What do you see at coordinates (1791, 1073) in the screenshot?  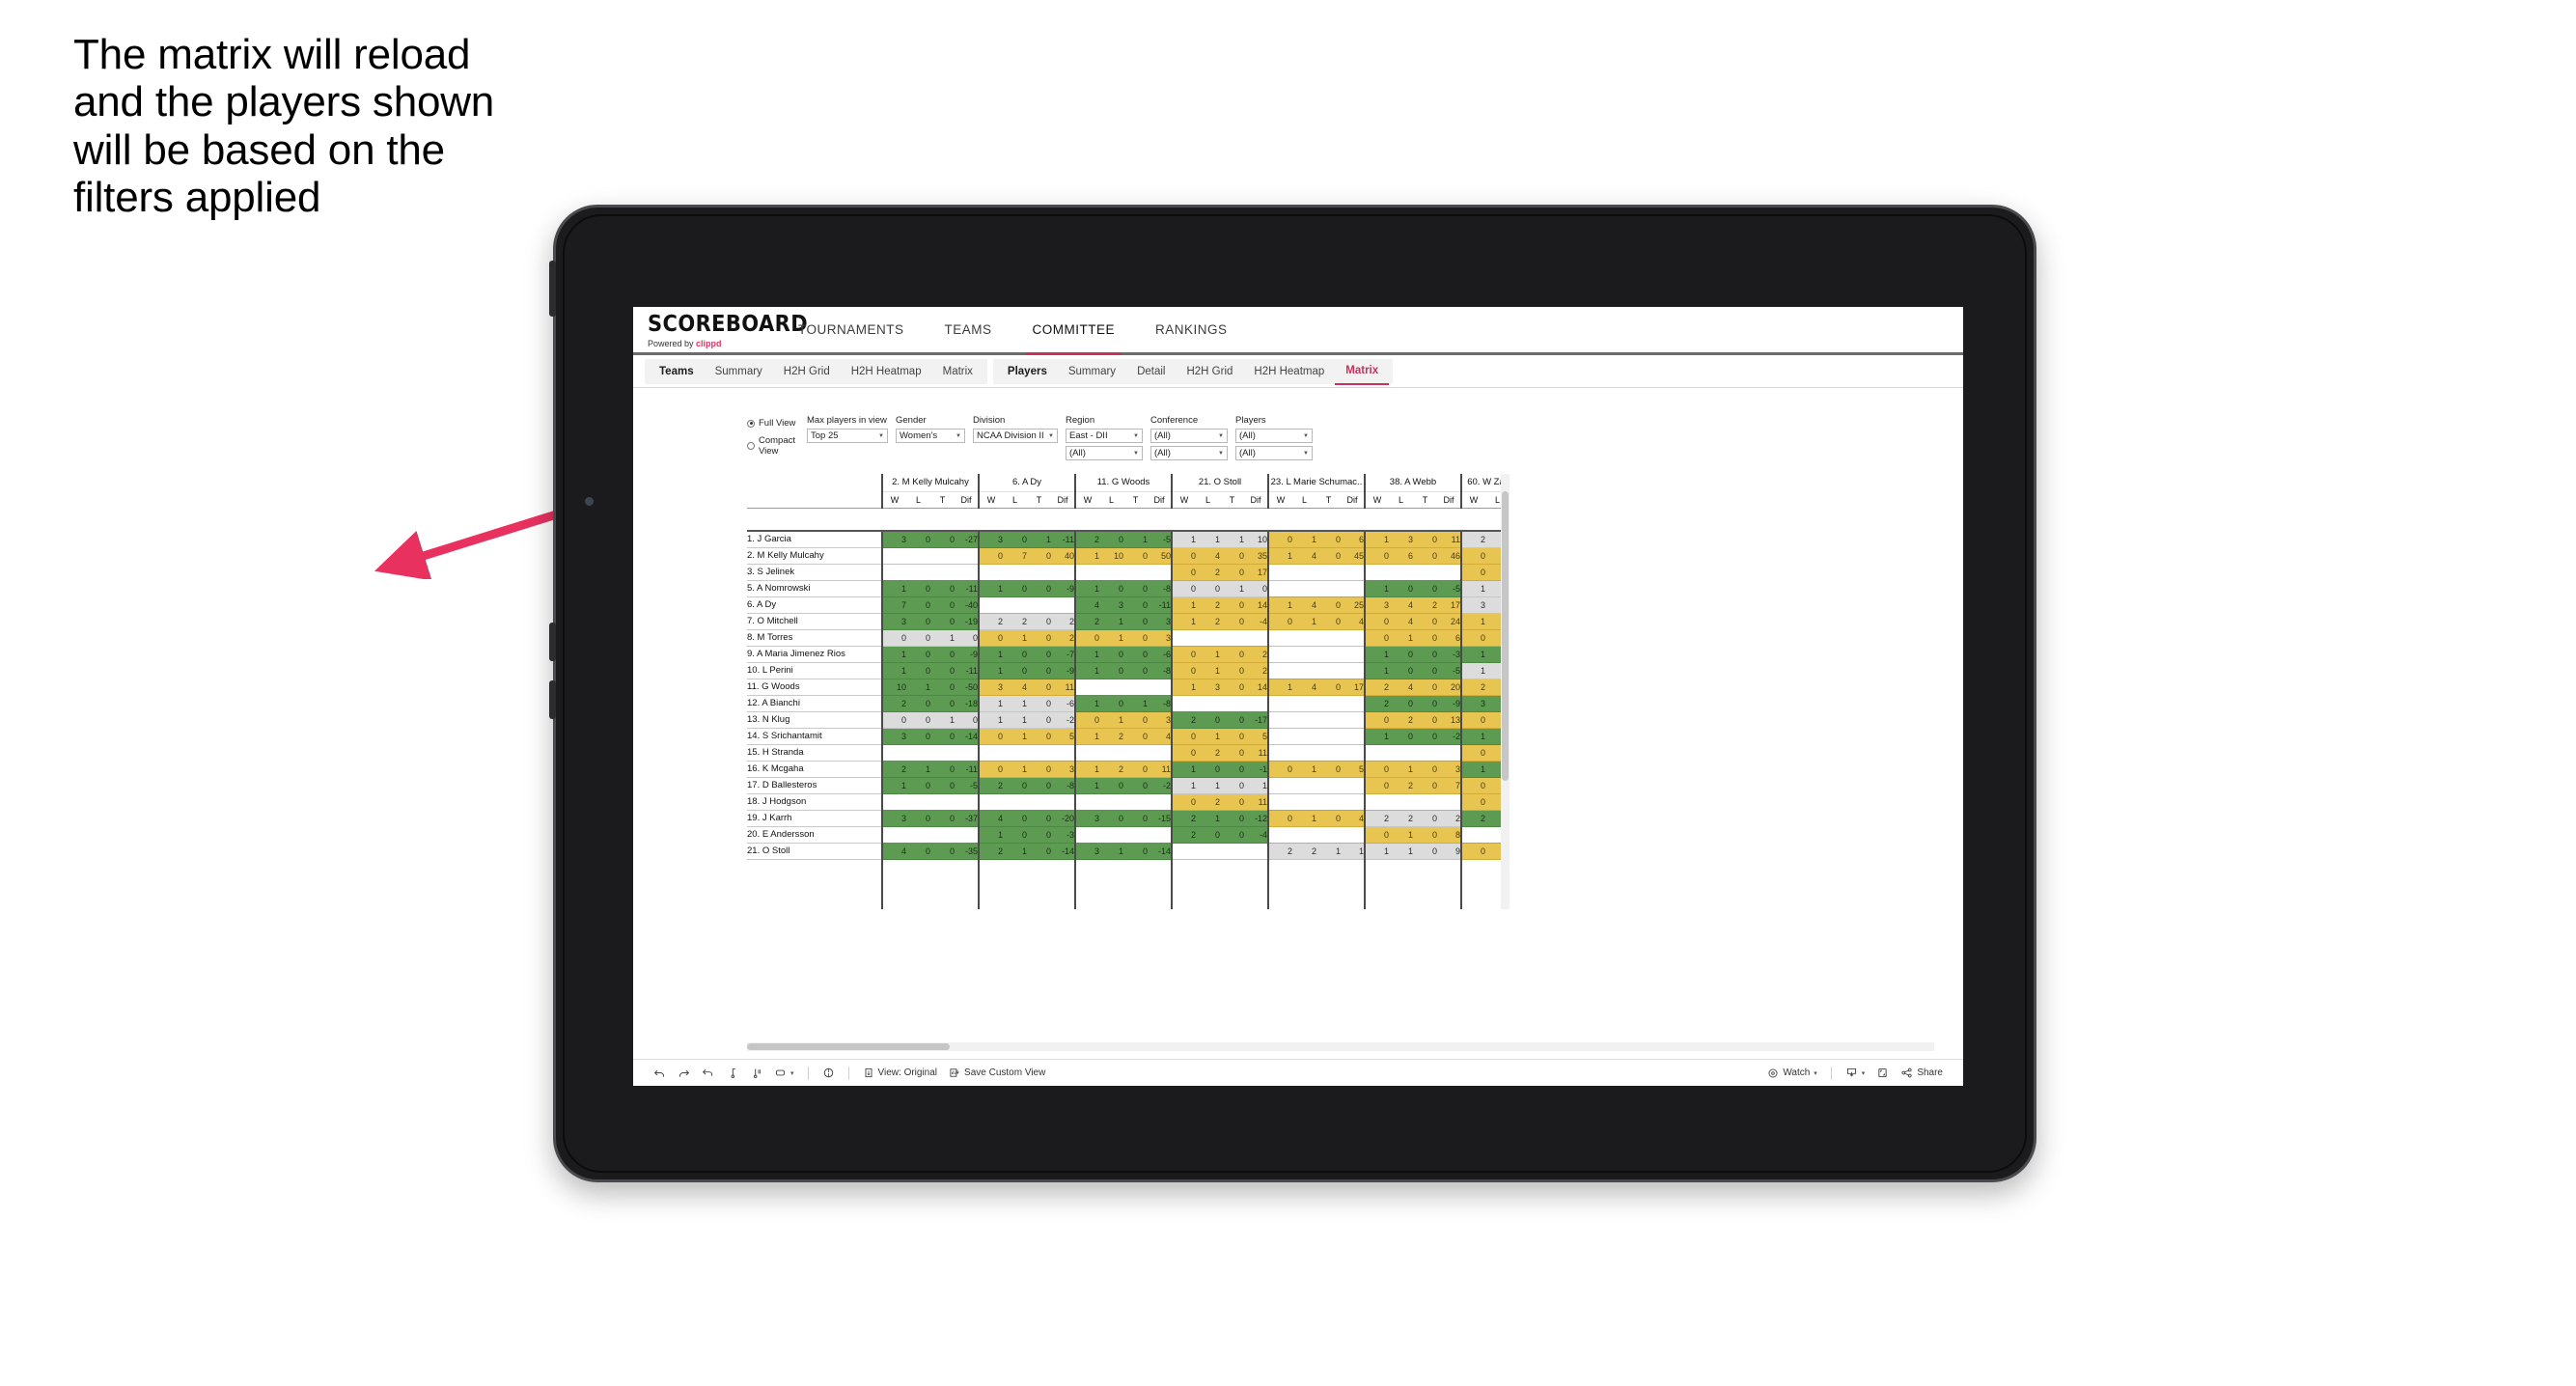 I see `watch-button: Watch ▾` at bounding box center [1791, 1073].